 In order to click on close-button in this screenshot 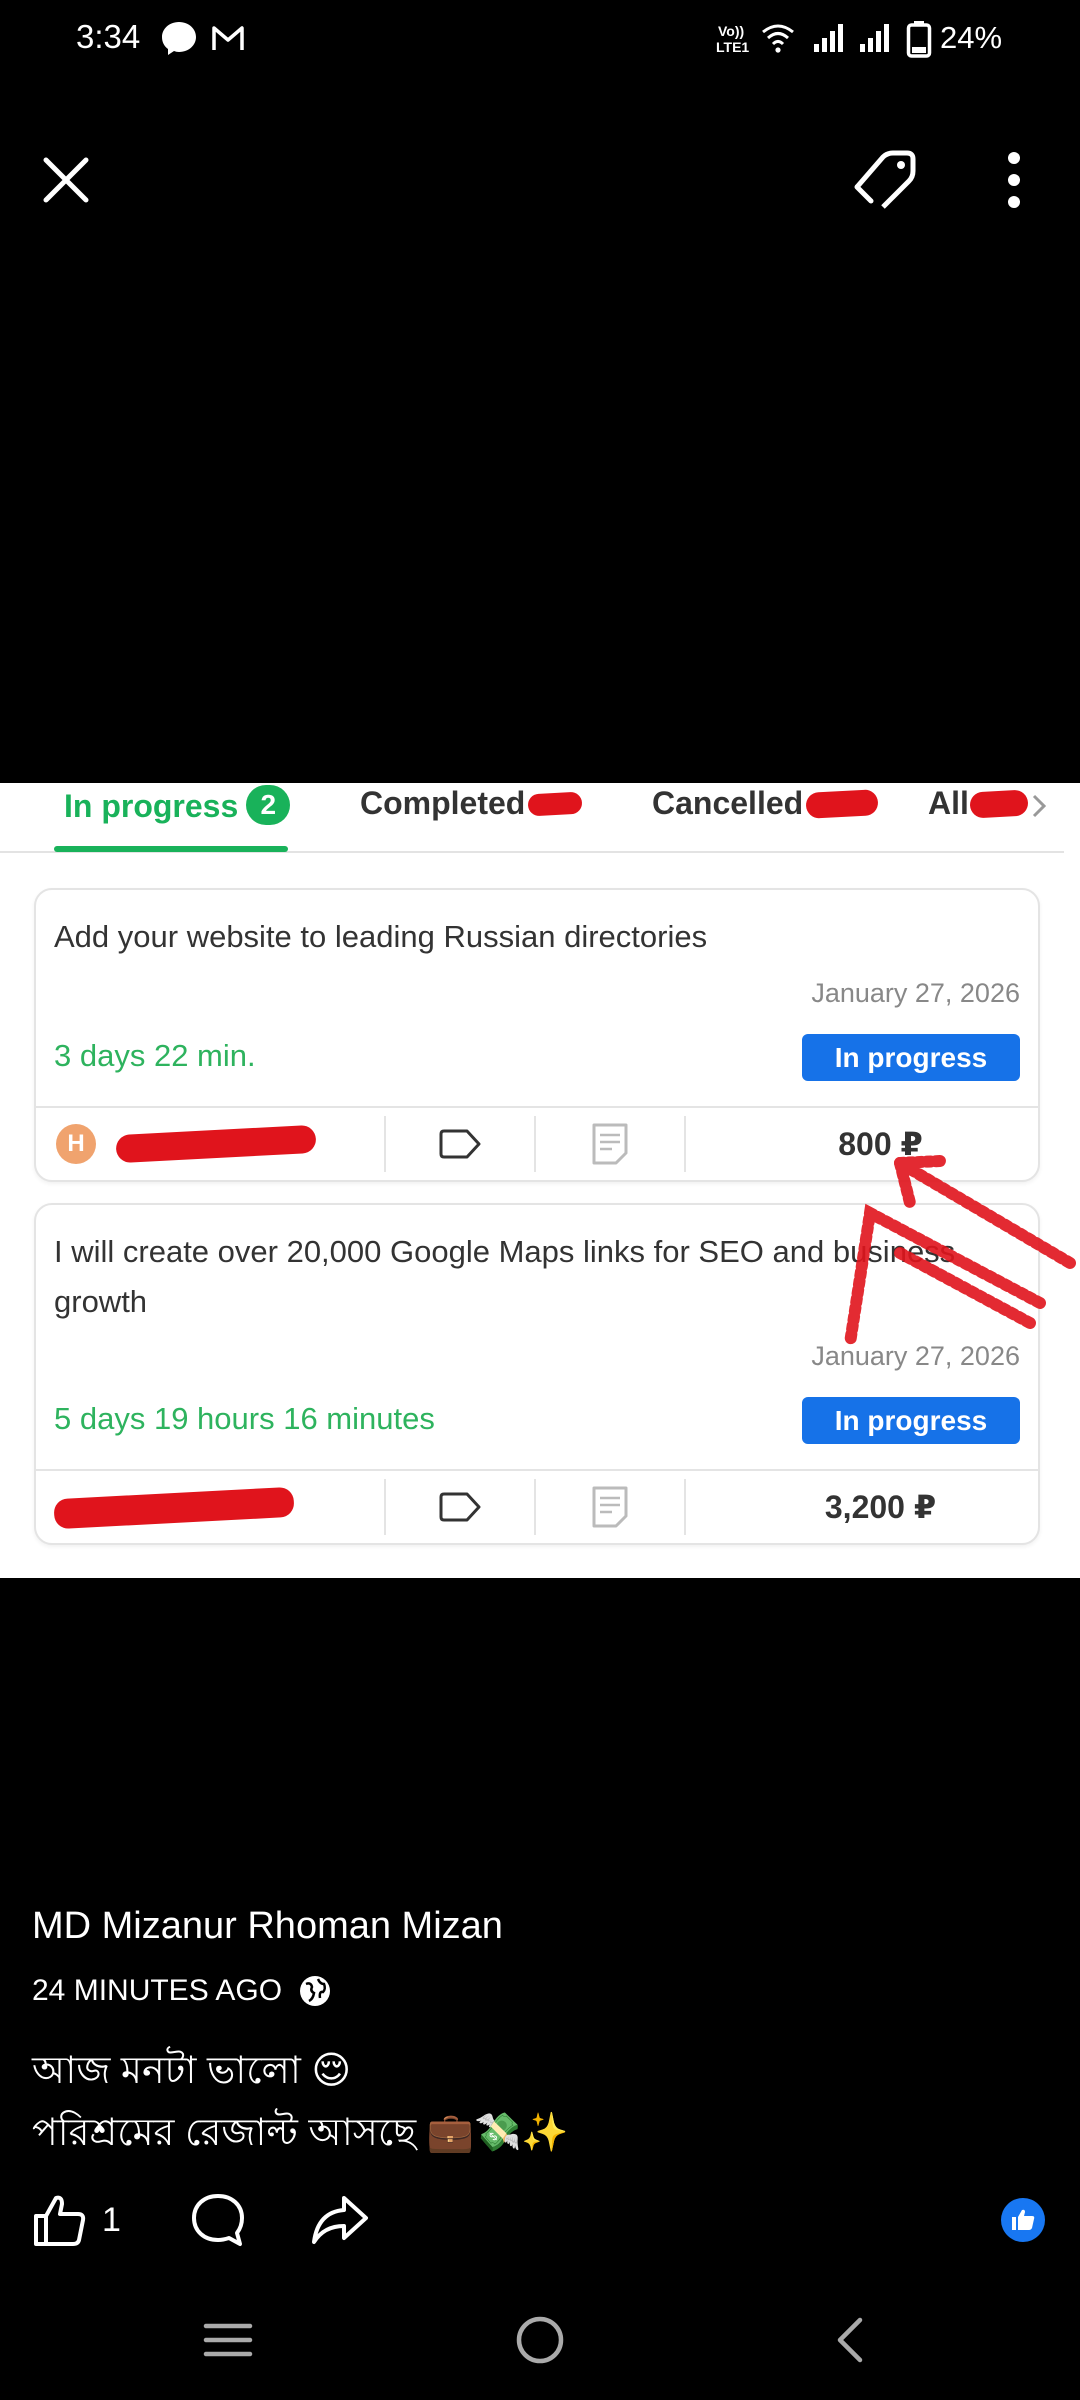, I will do `click(66, 180)`.